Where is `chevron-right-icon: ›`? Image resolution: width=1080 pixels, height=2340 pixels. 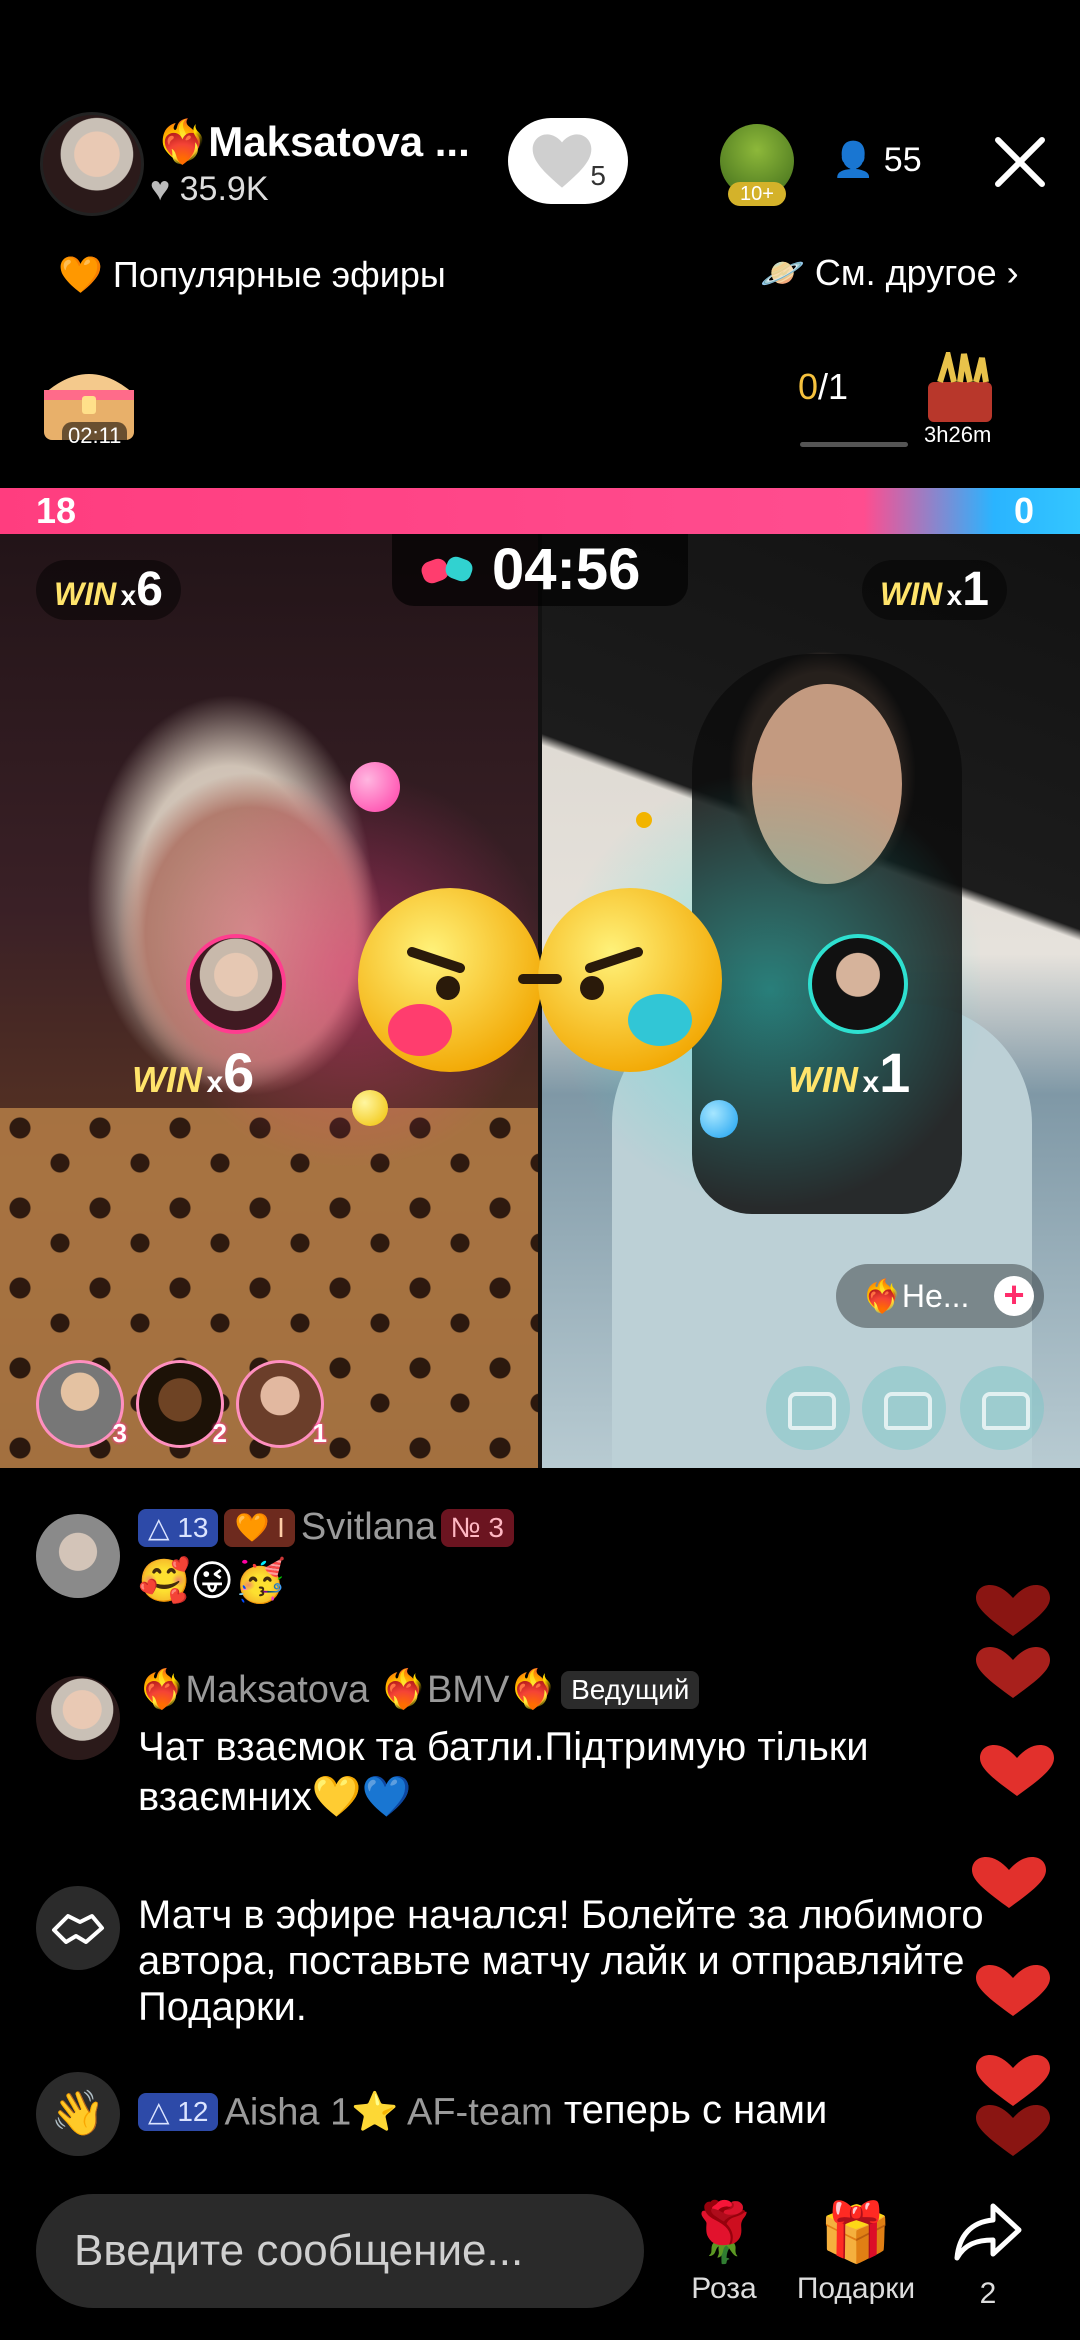
chevron-right-icon: › is located at coordinates (1012, 272).